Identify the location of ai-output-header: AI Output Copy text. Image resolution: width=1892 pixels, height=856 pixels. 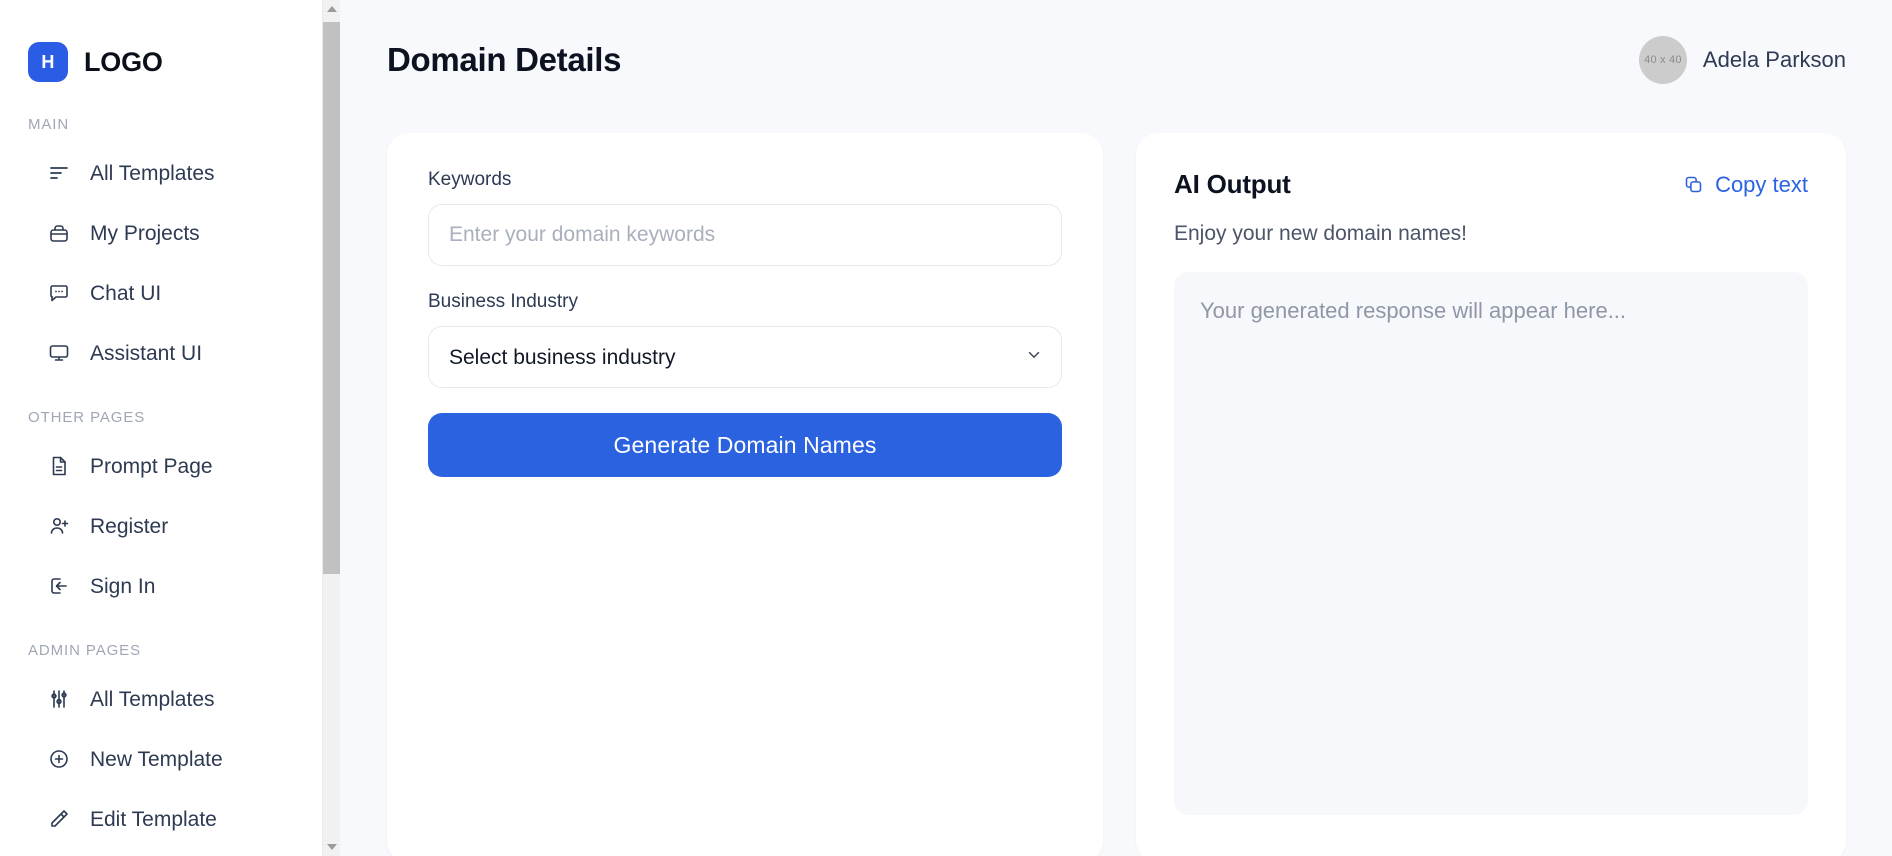
(1491, 184).